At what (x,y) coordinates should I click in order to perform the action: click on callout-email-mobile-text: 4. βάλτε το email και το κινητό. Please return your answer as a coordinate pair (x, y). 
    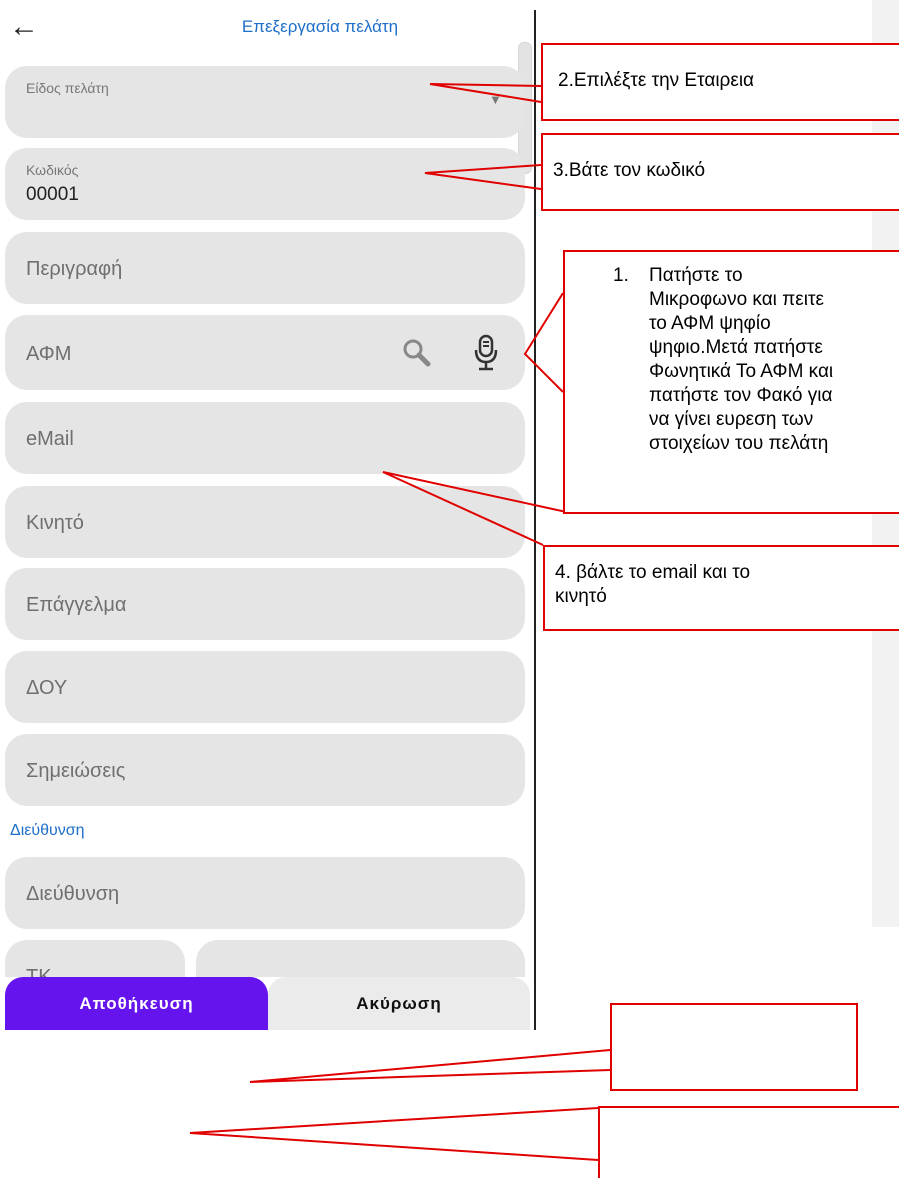
    Looking at the image, I should click on (652, 585).